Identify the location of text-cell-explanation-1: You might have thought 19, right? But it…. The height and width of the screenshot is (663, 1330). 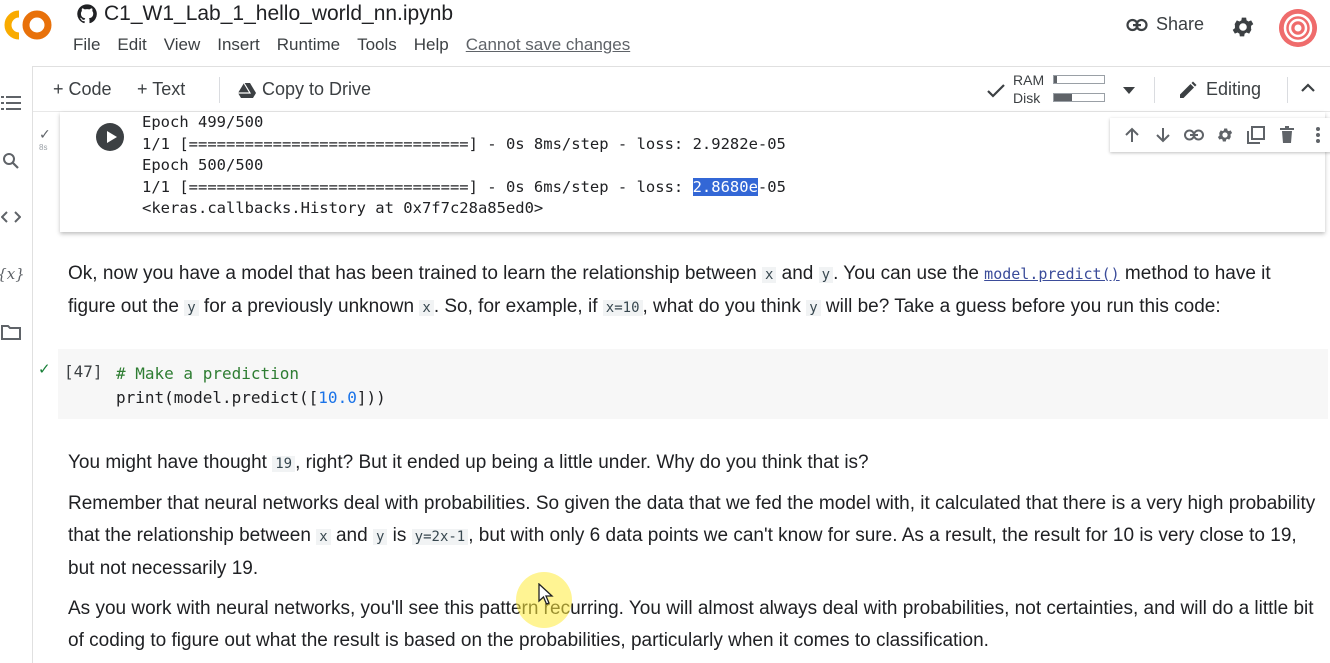
(693, 463).